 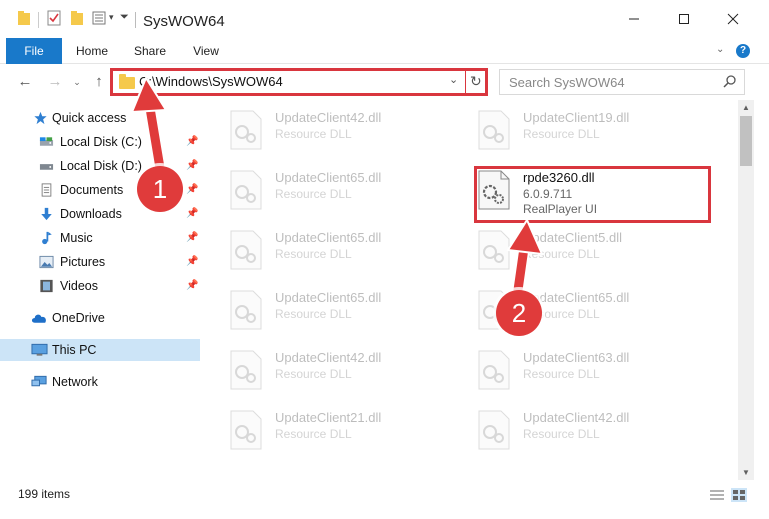 What do you see at coordinates (83, 262) in the screenshot?
I see `nav-label: Pictures` at bounding box center [83, 262].